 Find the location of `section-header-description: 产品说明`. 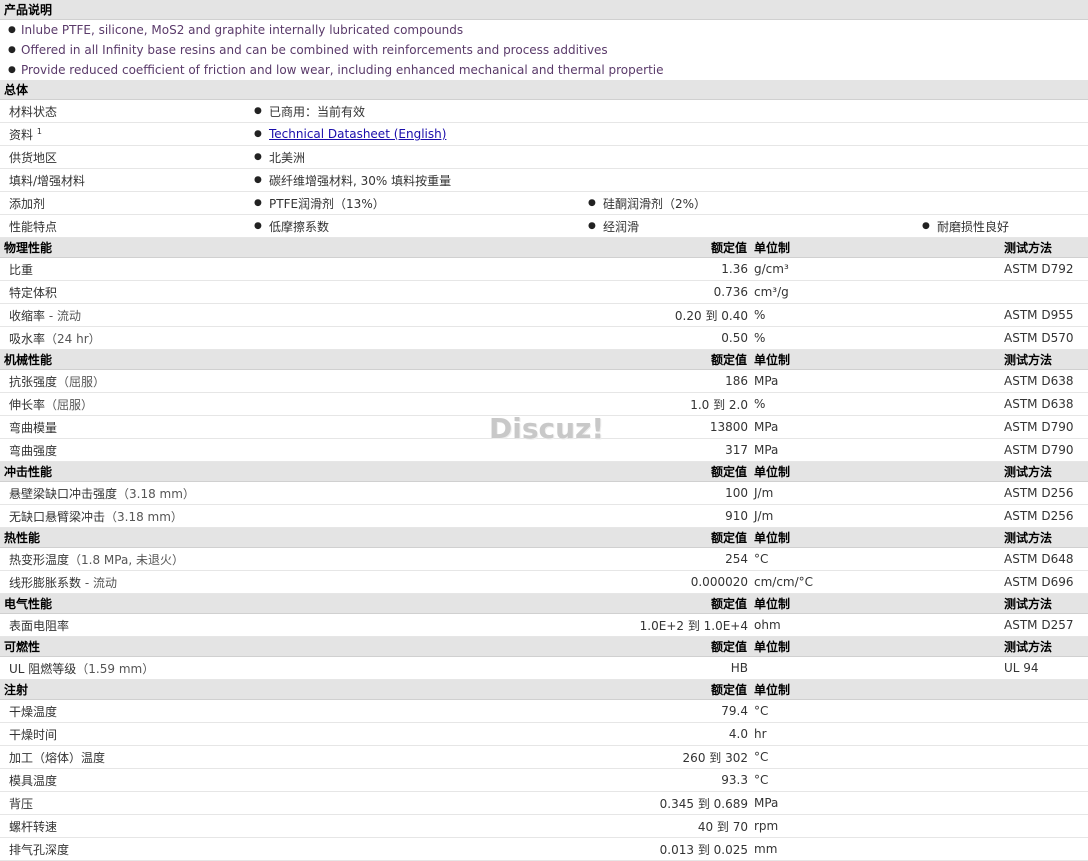

section-header-description: 产品说明 is located at coordinates (544, 10).